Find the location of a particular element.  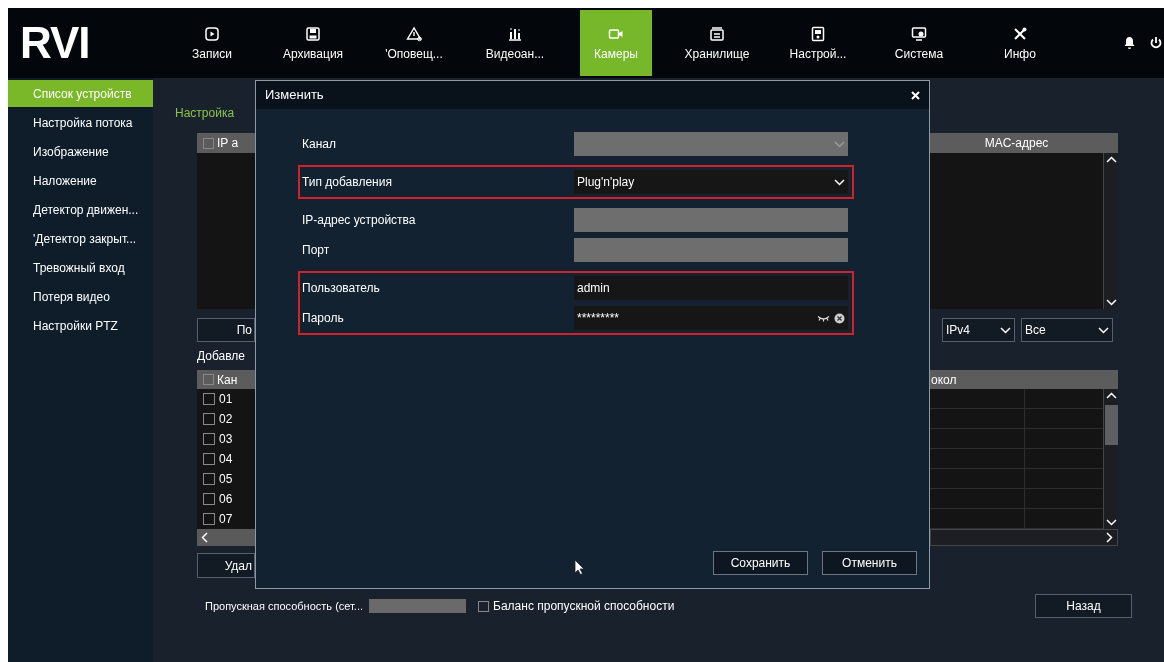

closed-eye-icon is located at coordinates (823, 318).